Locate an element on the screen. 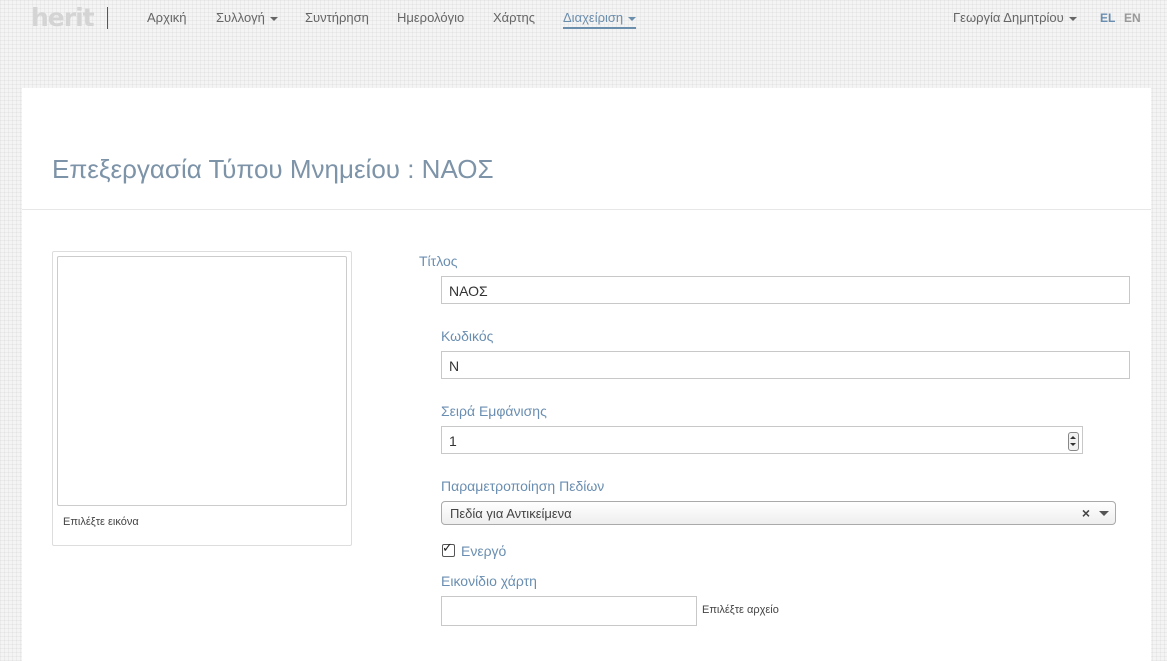 This screenshot has height=661, width=1167. active-checkbox: ✓ is located at coordinates (448, 548).